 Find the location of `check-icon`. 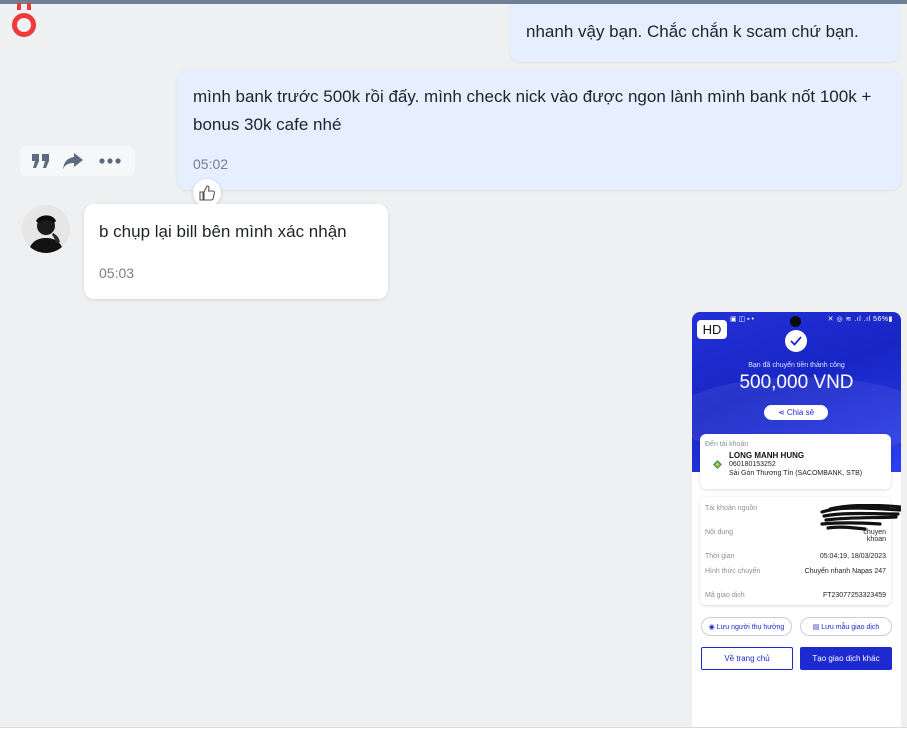

check-icon is located at coordinates (796, 341).